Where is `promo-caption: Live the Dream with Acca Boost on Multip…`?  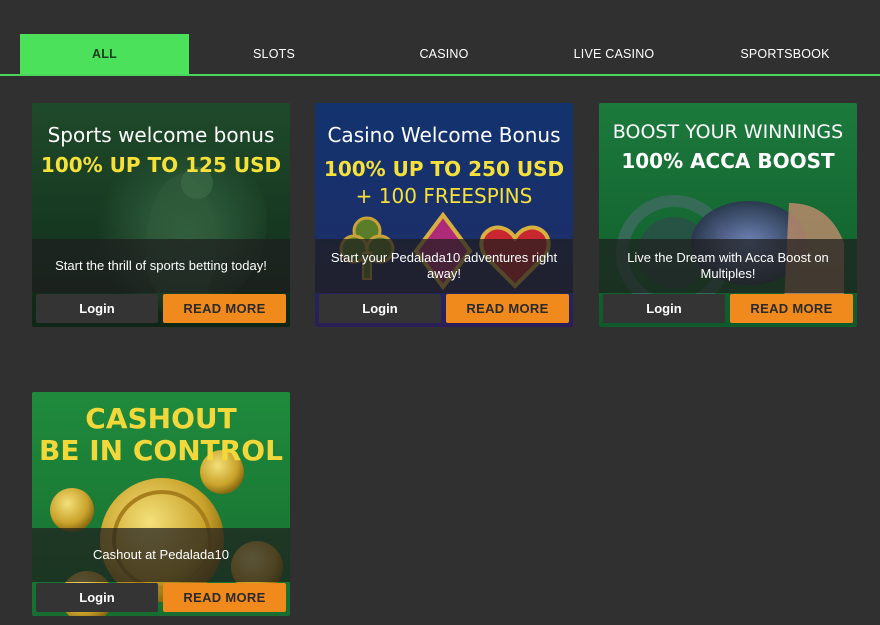
promo-caption: Live the Dream with Acca Boost on Multip… is located at coordinates (728, 266).